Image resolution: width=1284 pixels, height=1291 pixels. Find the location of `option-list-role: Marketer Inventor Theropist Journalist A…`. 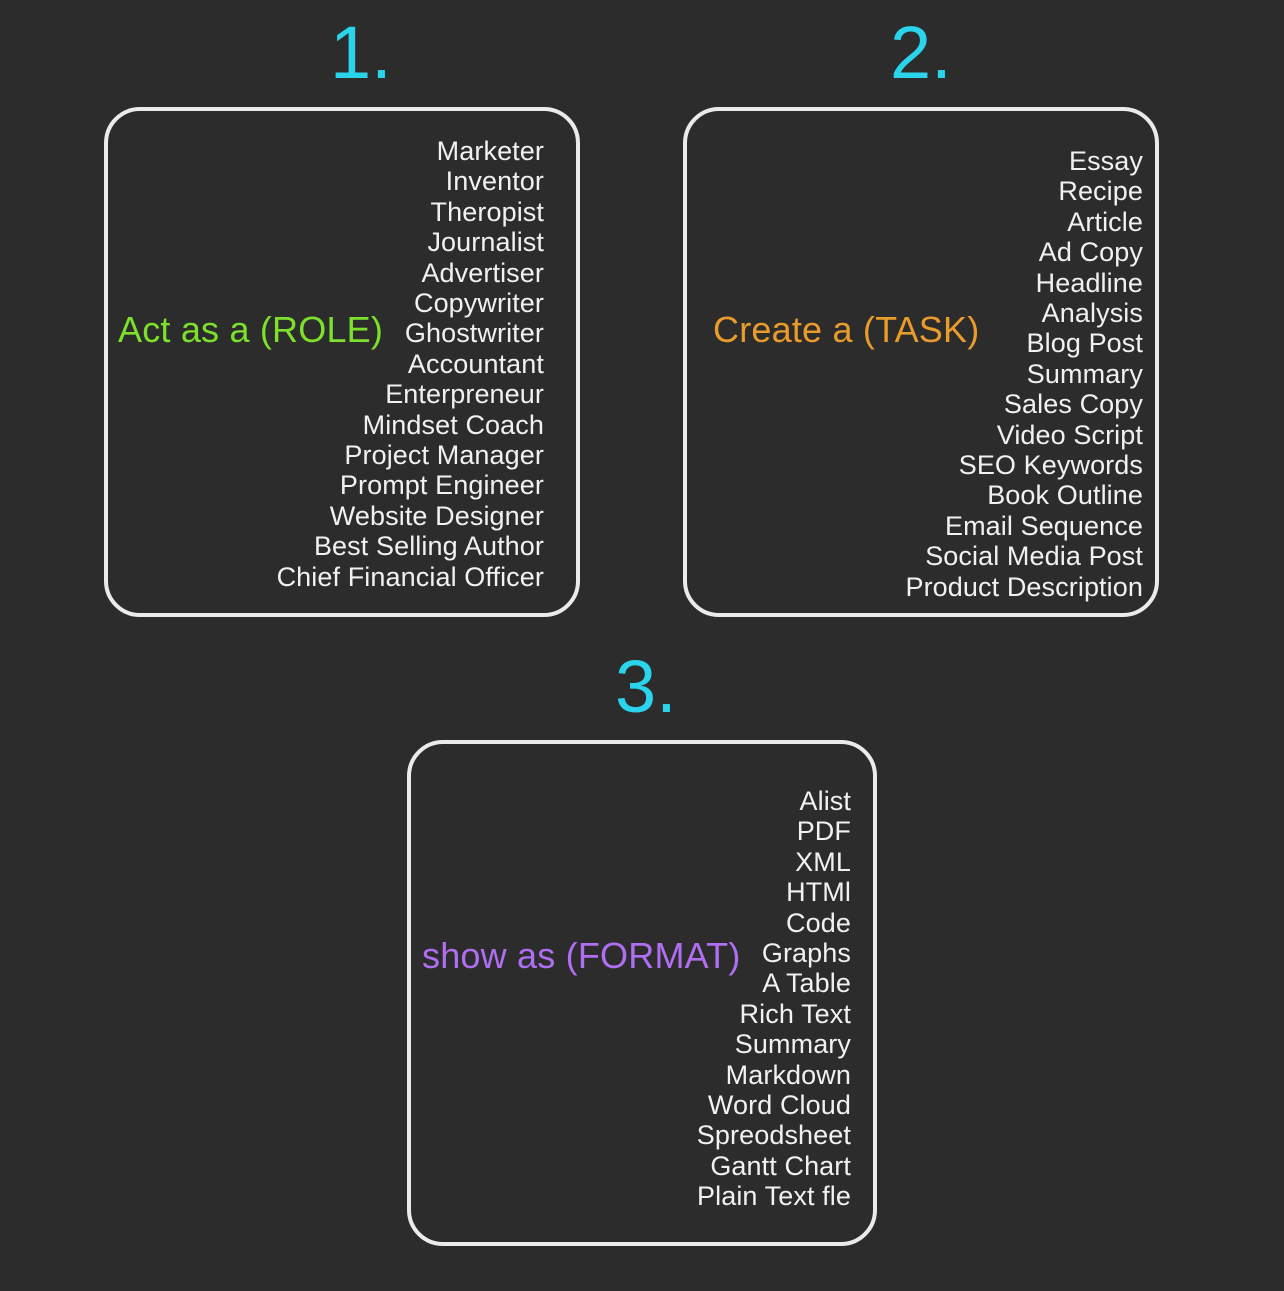

option-list-role: Marketer Inventor Theropist Journalist A… is located at coordinates (410, 364).